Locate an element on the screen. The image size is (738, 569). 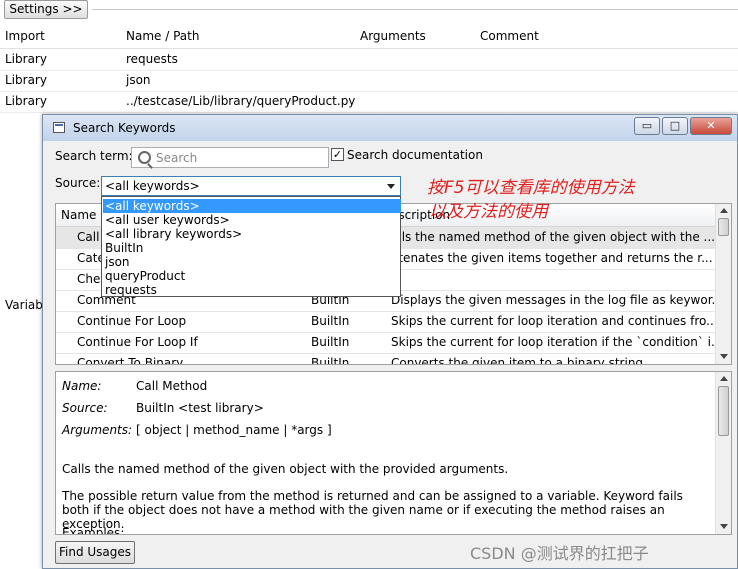
col-name: Name is located at coordinates (78, 215).